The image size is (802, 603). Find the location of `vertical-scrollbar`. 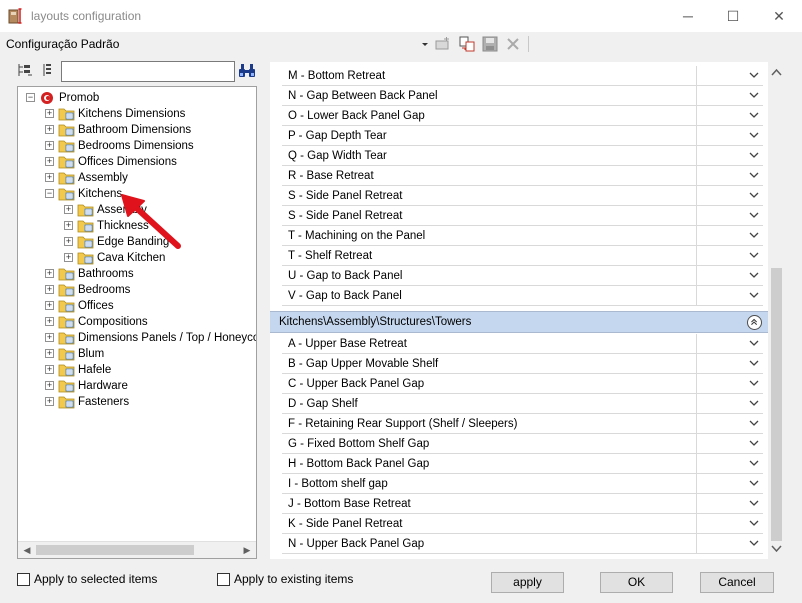

vertical-scrollbar is located at coordinates (776, 310).